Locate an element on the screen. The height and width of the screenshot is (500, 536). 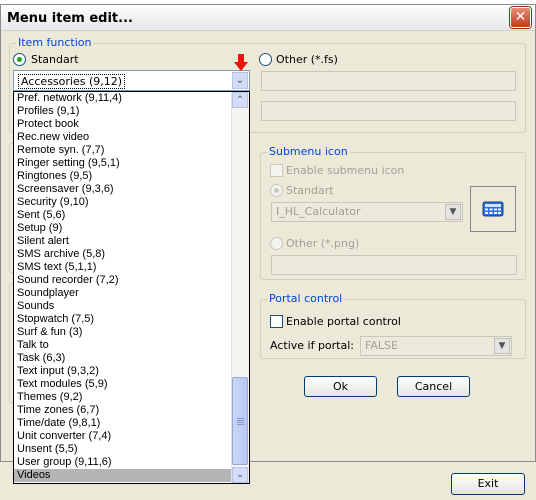
list-item: User group (9,11,6) is located at coordinates (123, 462).